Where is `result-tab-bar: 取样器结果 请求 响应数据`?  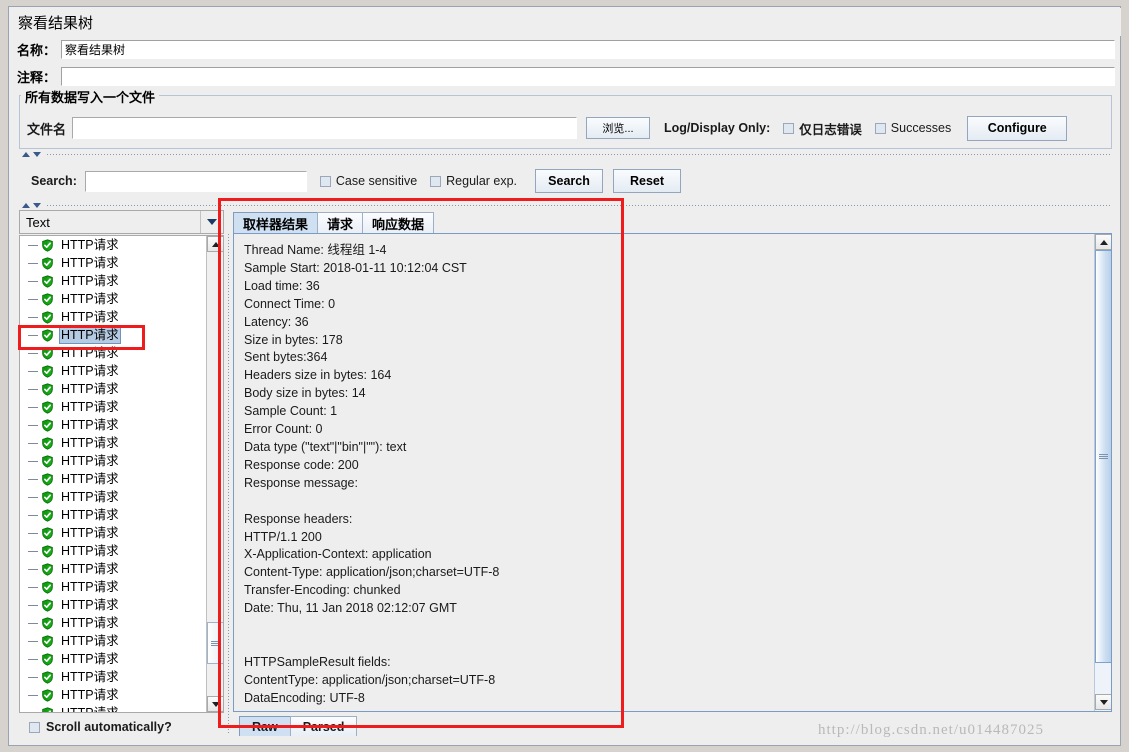
result-tab-bar: 取样器结果 请求 响应数据 is located at coordinates (334, 222).